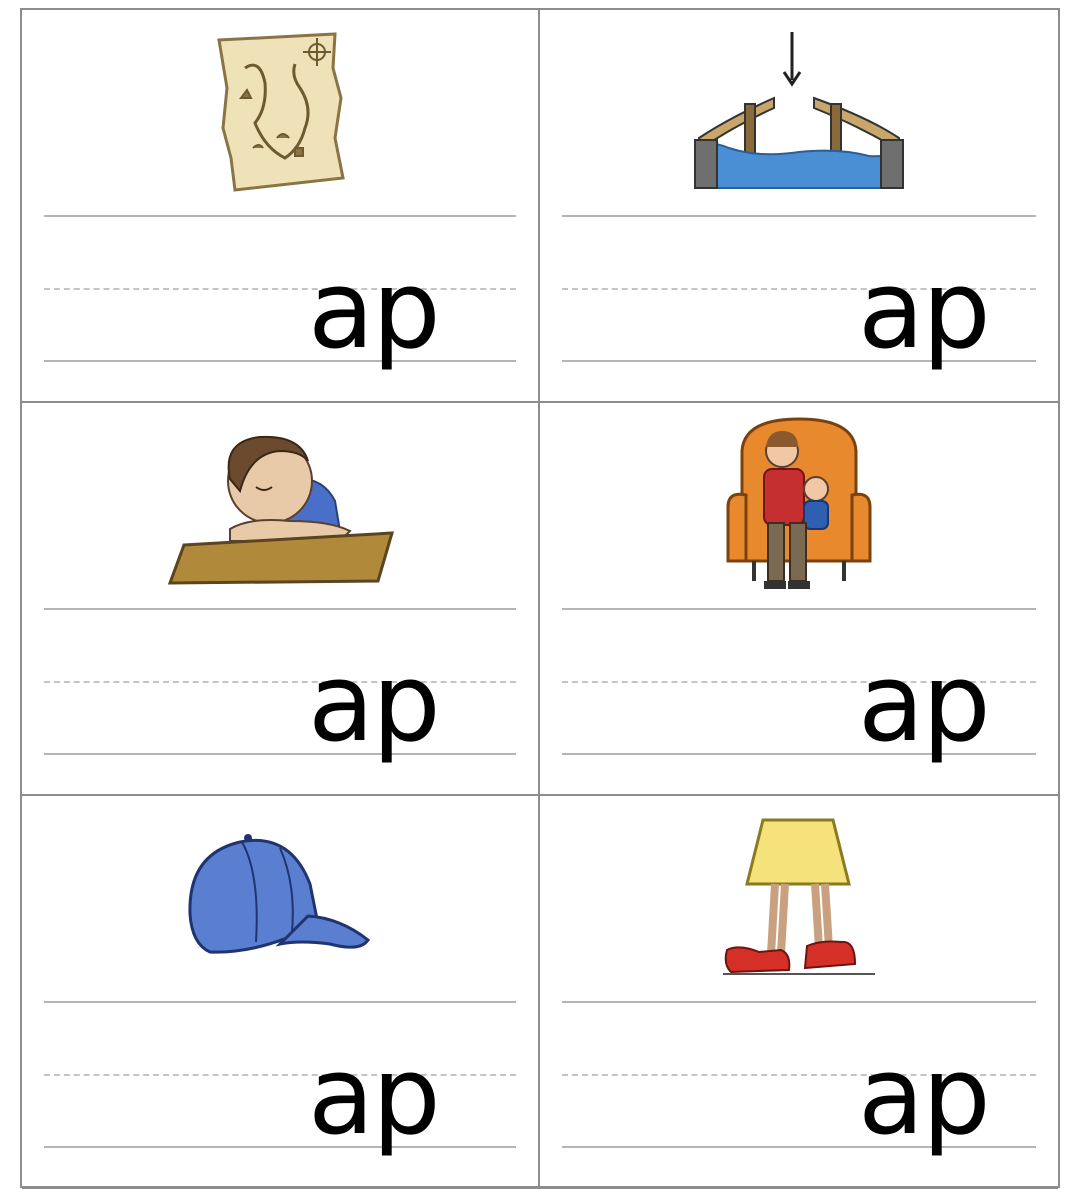 The image size is (1080, 1189). I want to click on map-picture, so click(280, 112).